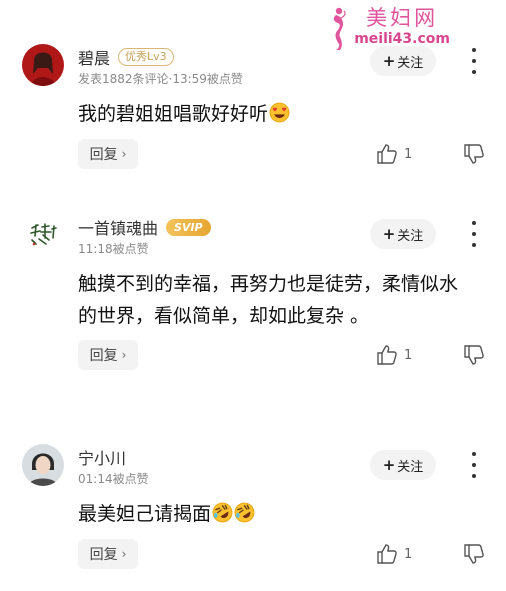 Image resolution: width=506 pixels, height=591 pixels. I want to click on username: 一首镇魂曲, so click(118, 227).